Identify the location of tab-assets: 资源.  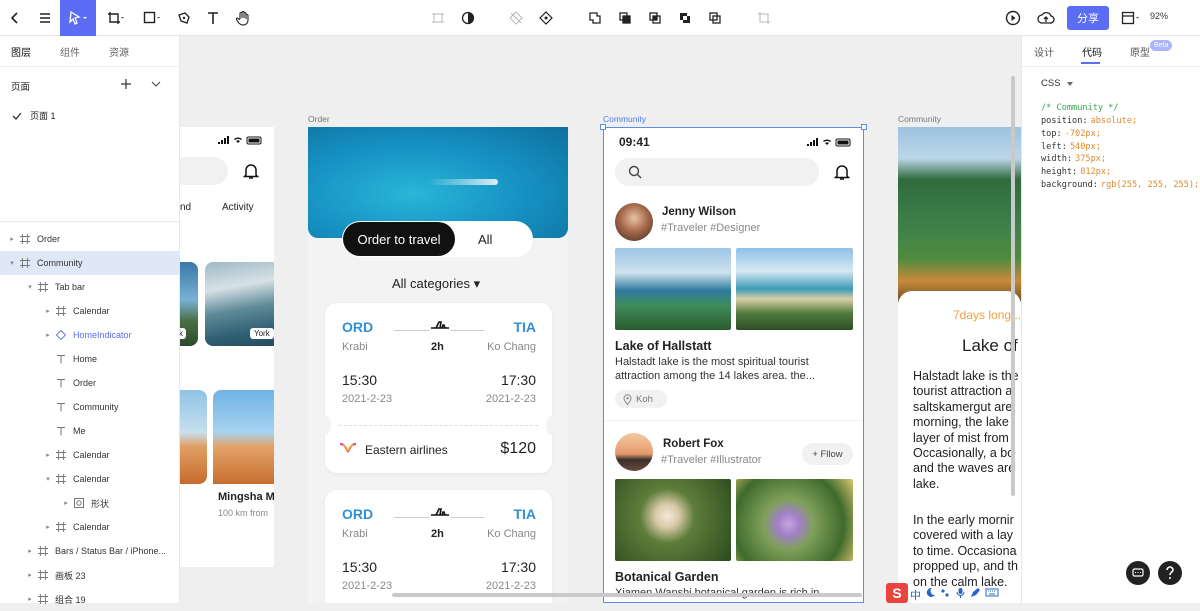
(119, 51).